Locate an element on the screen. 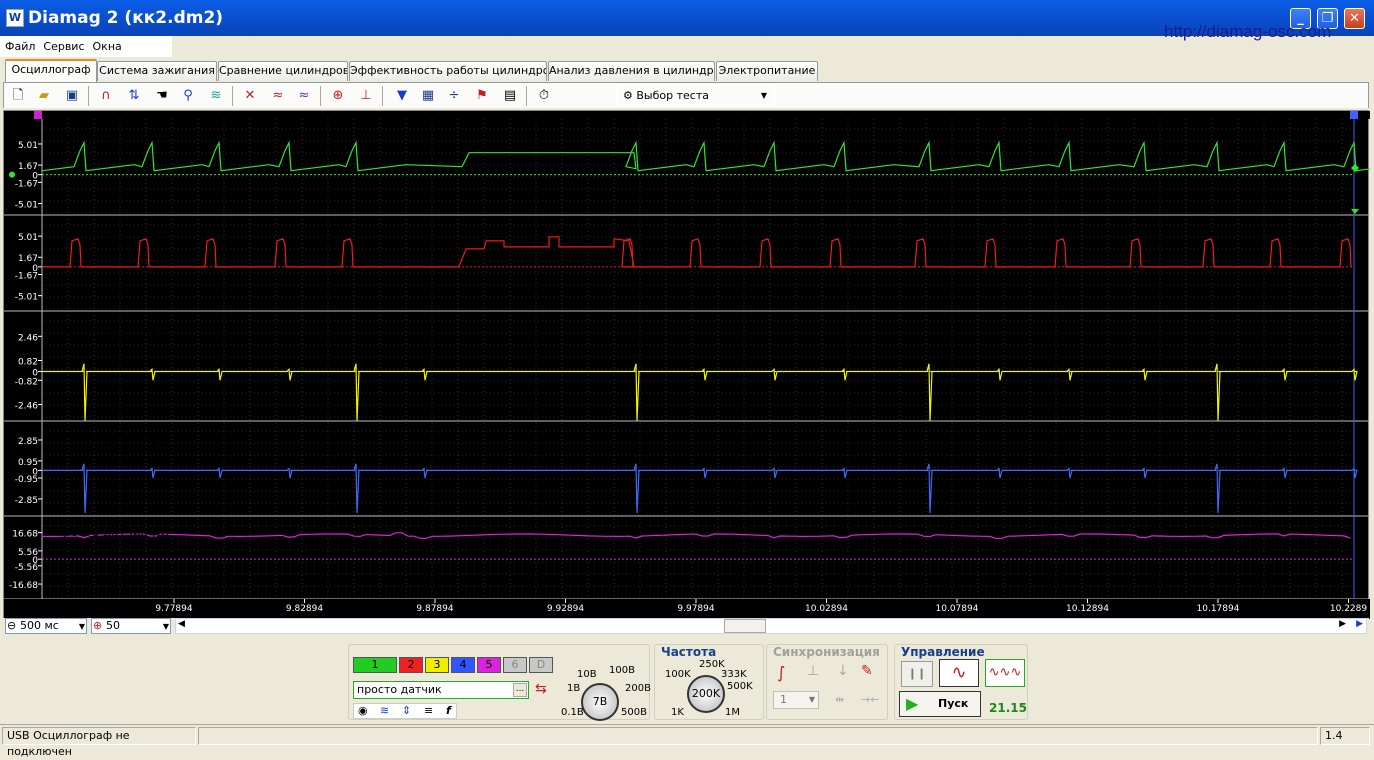  tab-pressure-analysis: Анализ давления в цилиндре is located at coordinates (631, 71).